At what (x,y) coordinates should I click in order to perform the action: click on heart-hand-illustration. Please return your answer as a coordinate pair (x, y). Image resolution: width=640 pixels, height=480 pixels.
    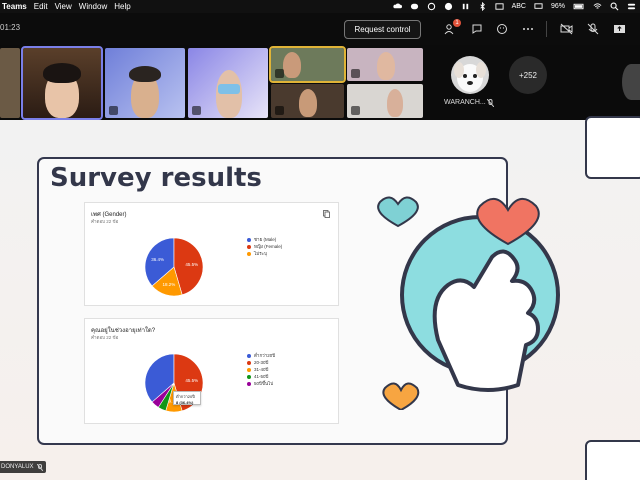
    Looking at the image, I should click on (468, 303).